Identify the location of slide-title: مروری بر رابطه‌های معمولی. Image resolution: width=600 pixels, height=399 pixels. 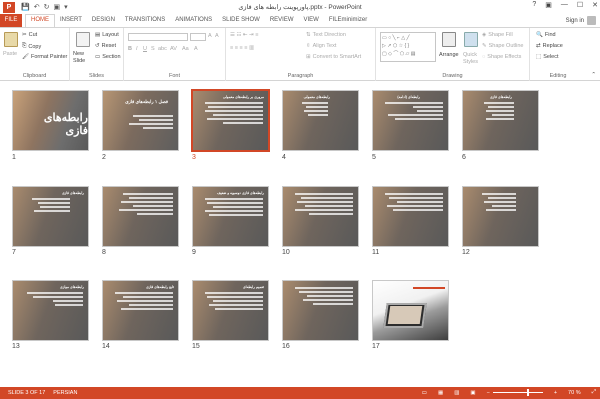
(243, 97).